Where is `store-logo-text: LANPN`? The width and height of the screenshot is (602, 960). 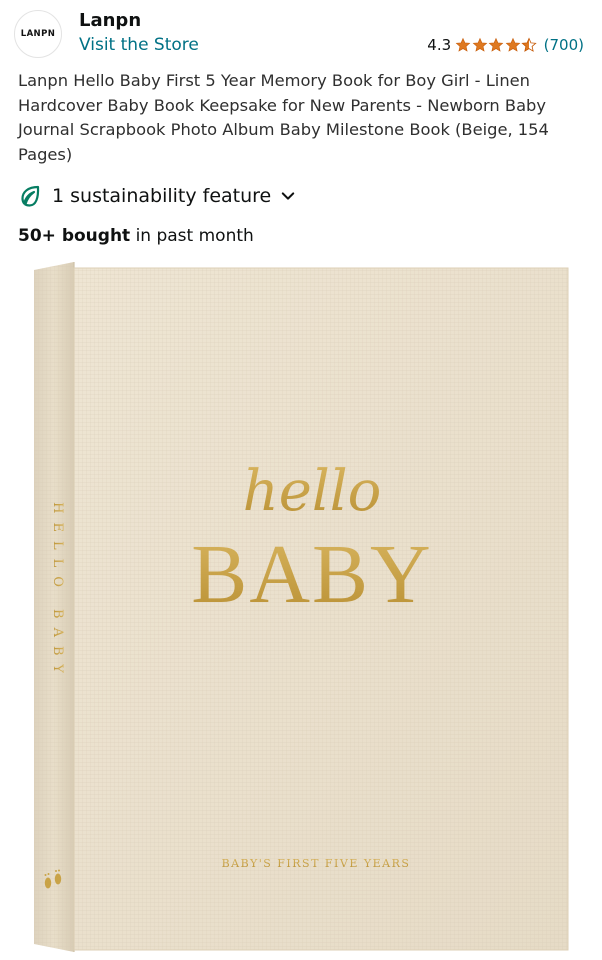 store-logo-text: LANPN is located at coordinates (38, 34).